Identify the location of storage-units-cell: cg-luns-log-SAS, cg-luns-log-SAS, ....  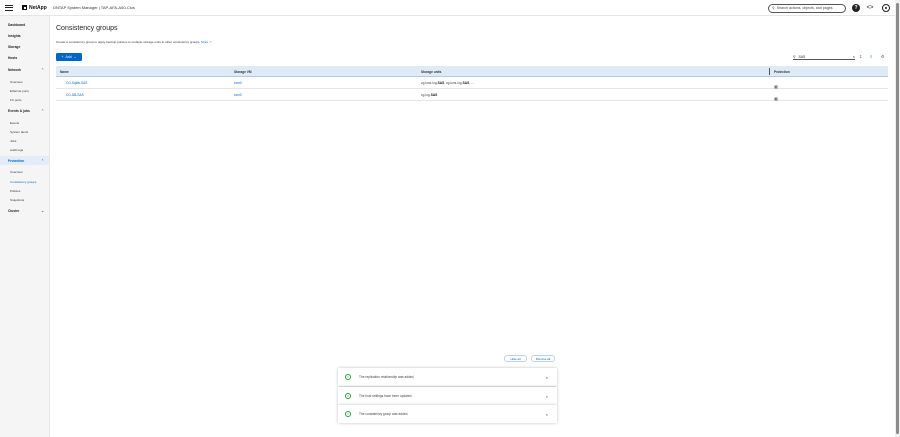
(447, 83).